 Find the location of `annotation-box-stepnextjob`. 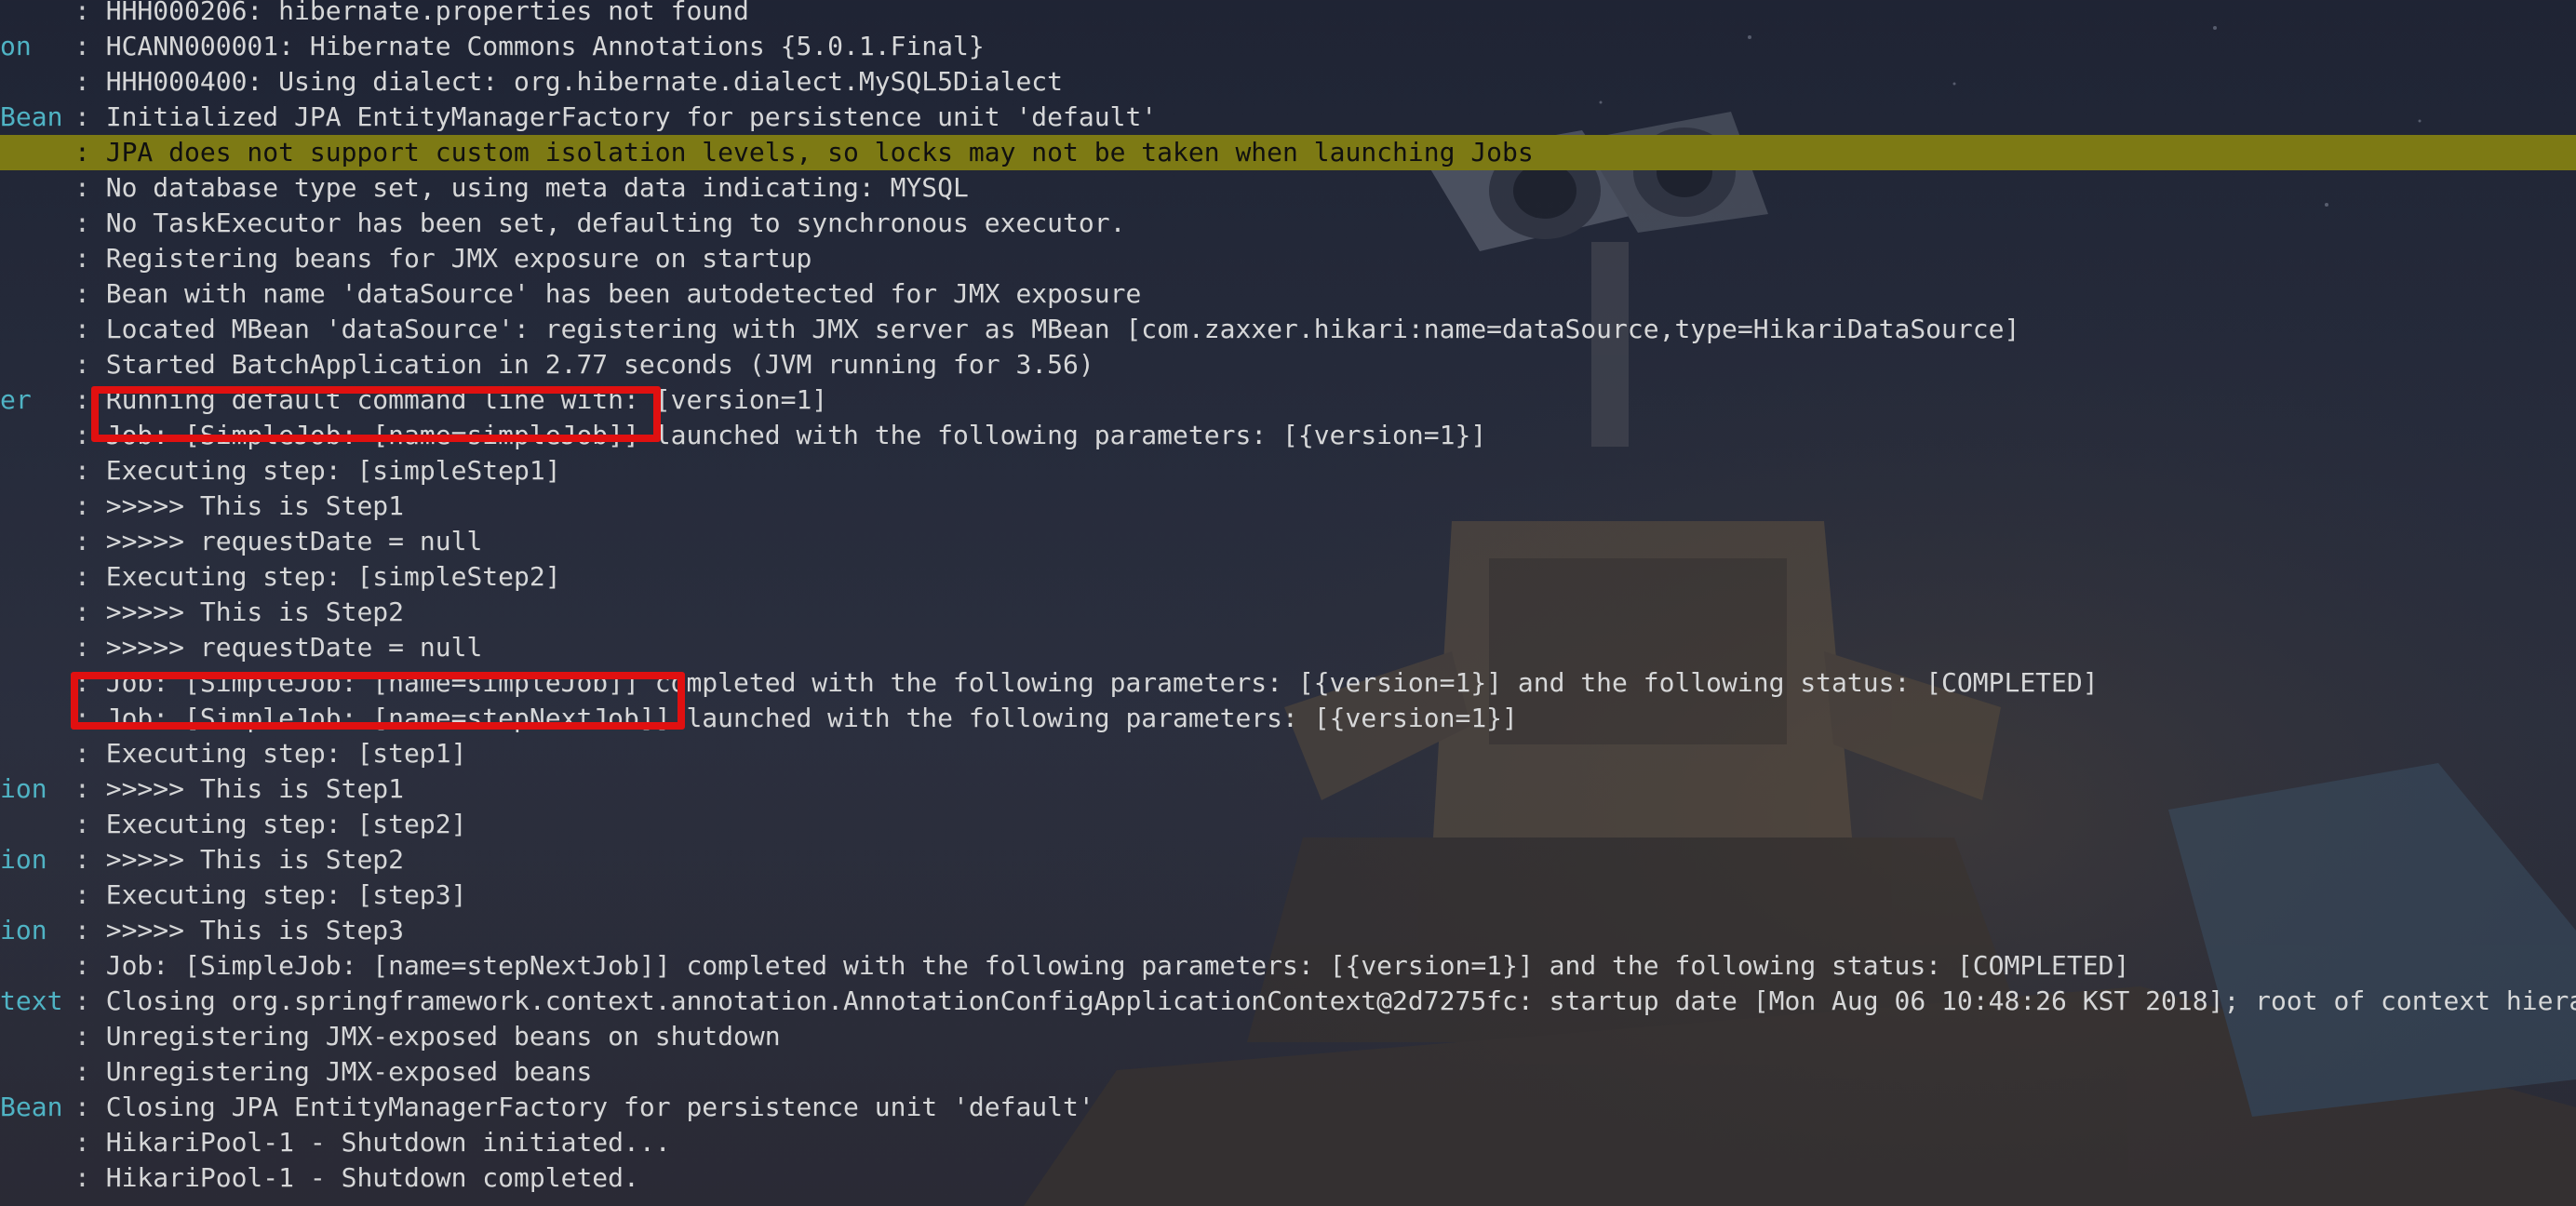

annotation-box-stepnextjob is located at coordinates (378, 701).